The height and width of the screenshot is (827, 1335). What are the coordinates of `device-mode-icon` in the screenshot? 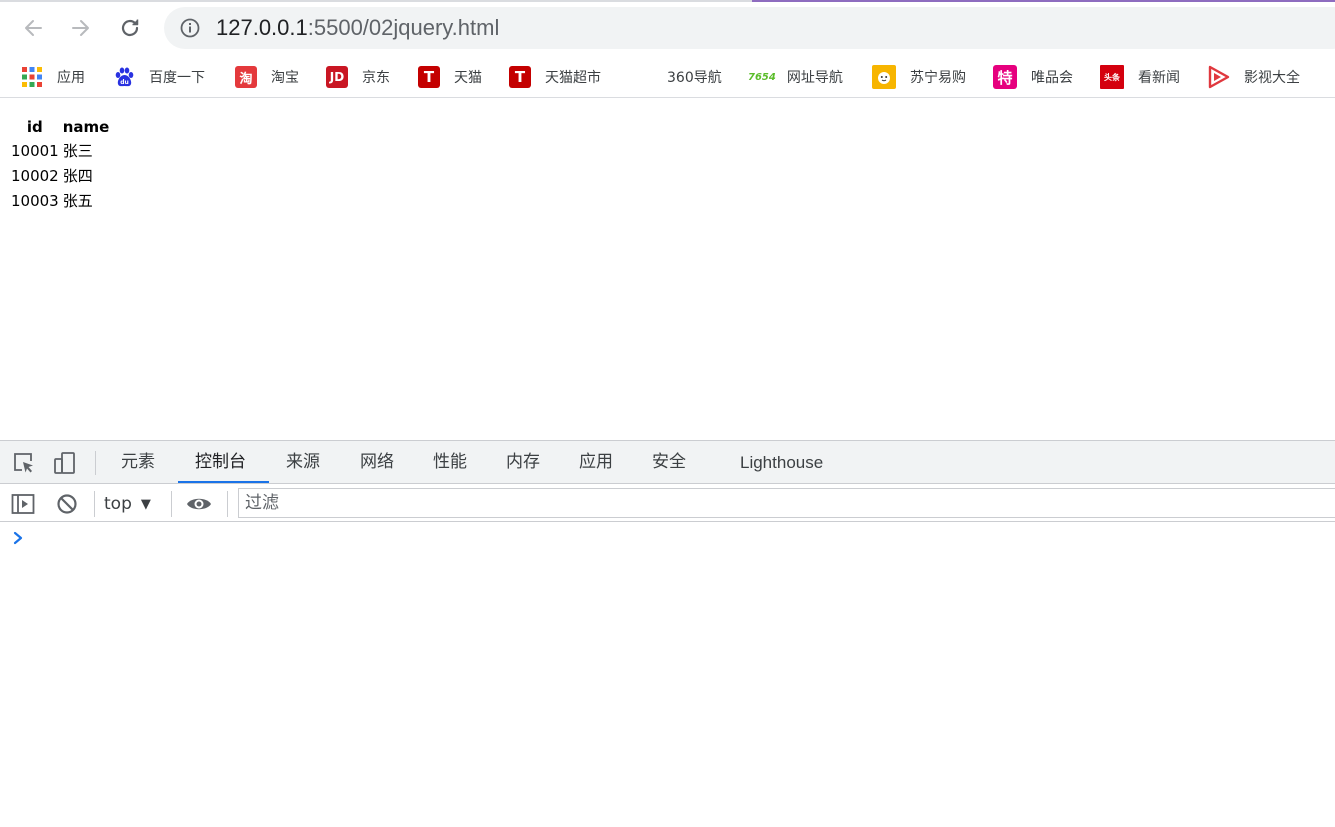 It's located at (64, 463).